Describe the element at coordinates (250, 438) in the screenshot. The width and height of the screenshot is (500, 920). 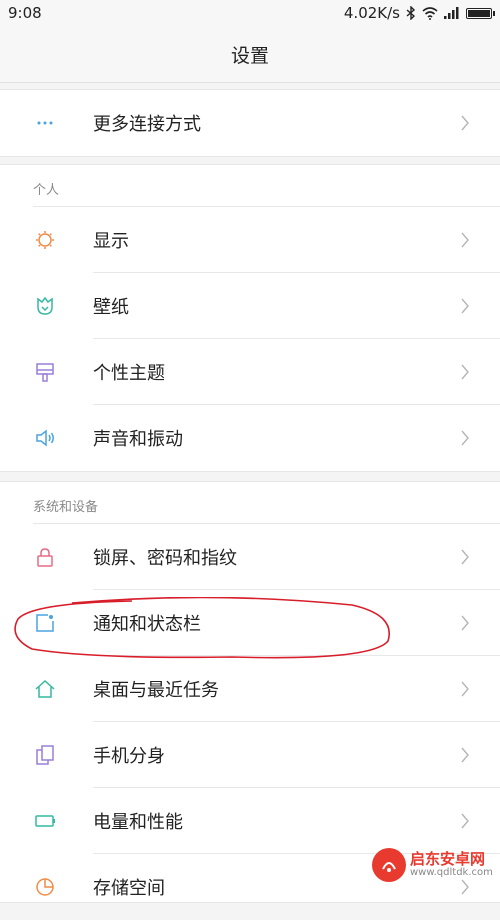
I see `settings-item-sound: 声音和振动` at that location.